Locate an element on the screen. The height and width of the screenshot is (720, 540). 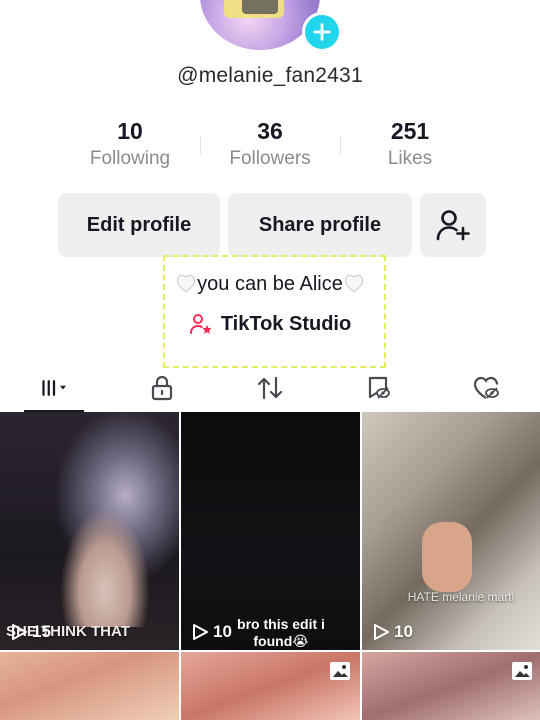
view-count-value: 15 is located at coordinates (41, 631).